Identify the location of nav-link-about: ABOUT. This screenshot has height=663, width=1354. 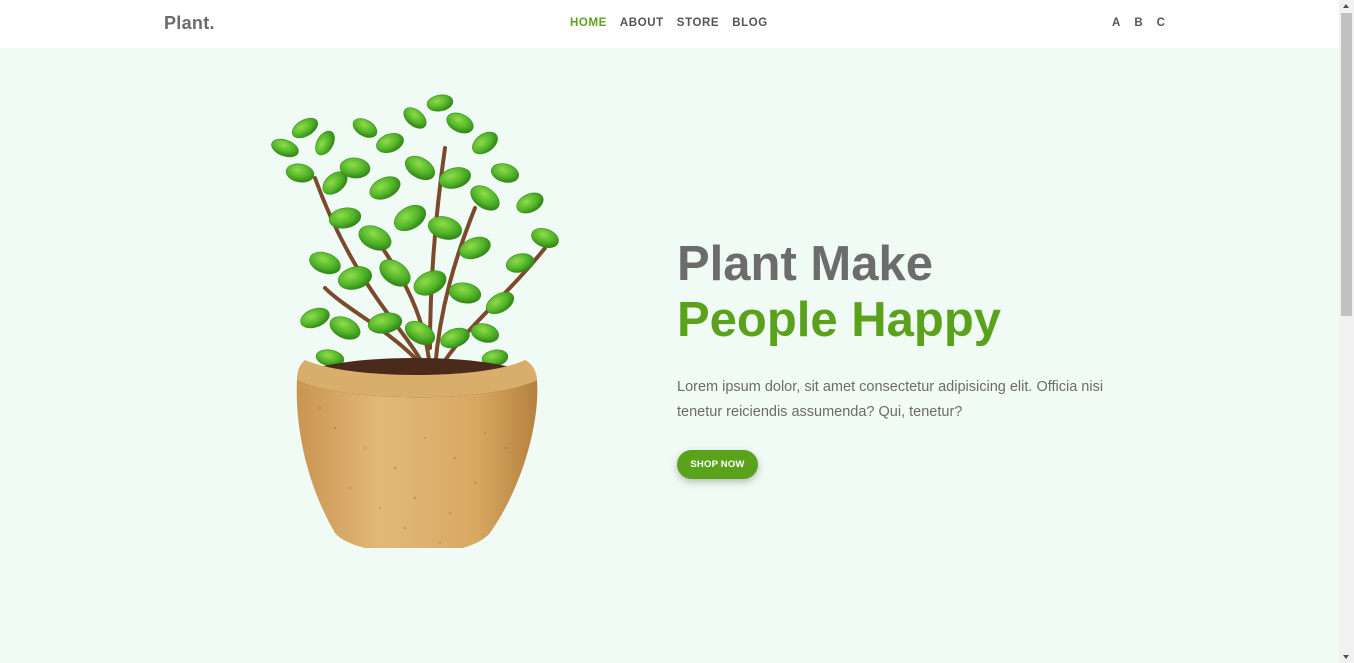
(642, 23).